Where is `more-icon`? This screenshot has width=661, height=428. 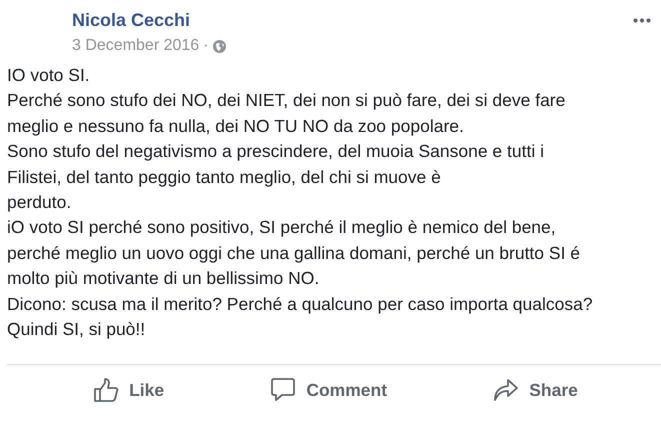 more-icon is located at coordinates (642, 20).